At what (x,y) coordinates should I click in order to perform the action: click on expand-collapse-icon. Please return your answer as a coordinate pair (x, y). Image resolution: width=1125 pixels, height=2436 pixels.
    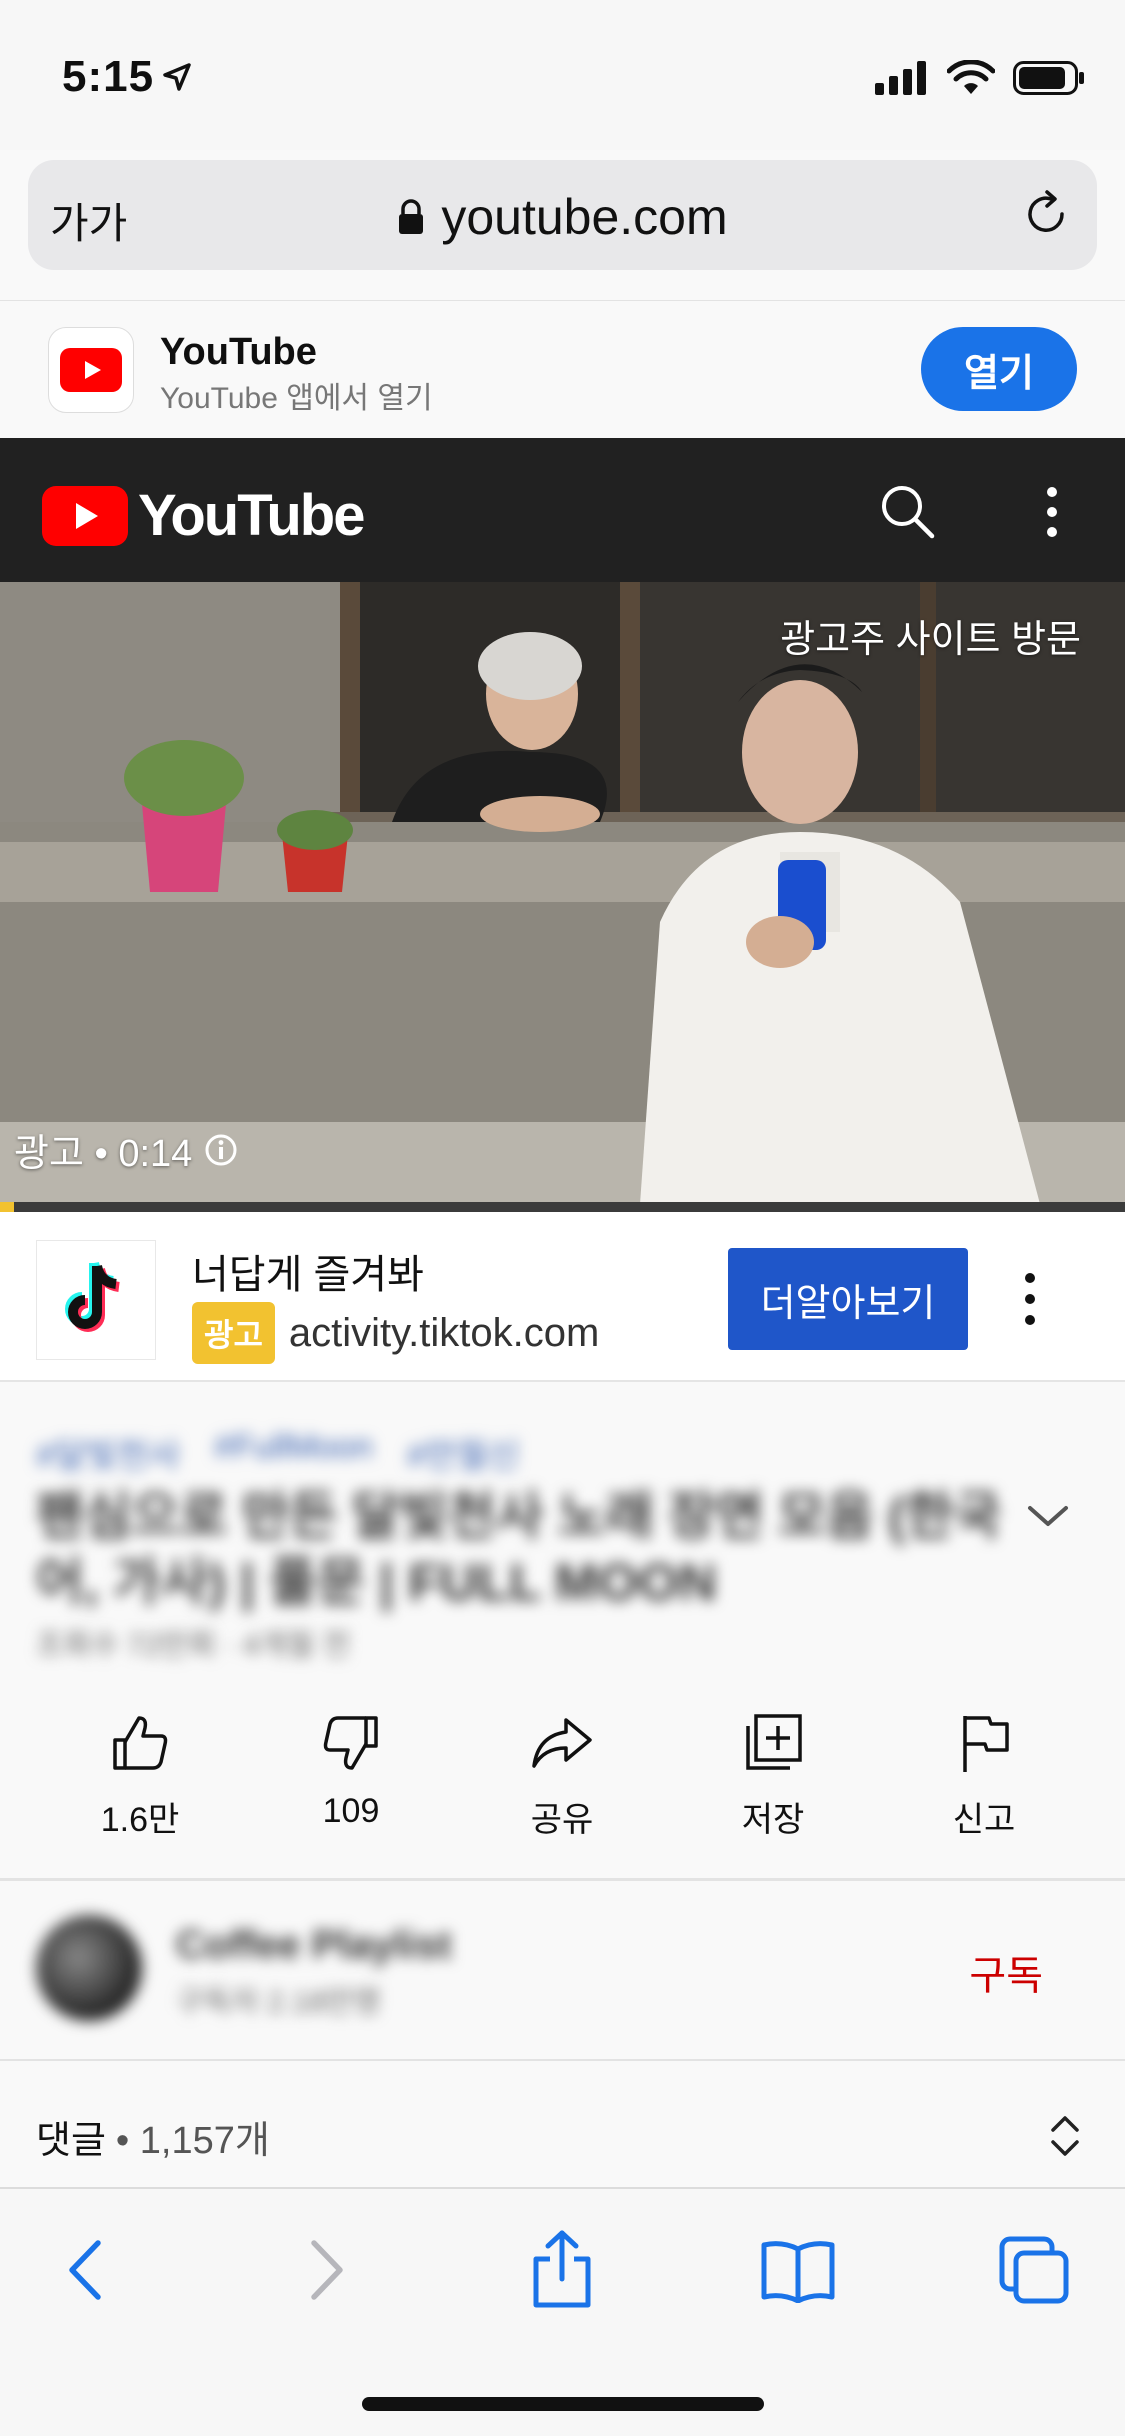
    Looking at the image, I should click on (1065, 2136).